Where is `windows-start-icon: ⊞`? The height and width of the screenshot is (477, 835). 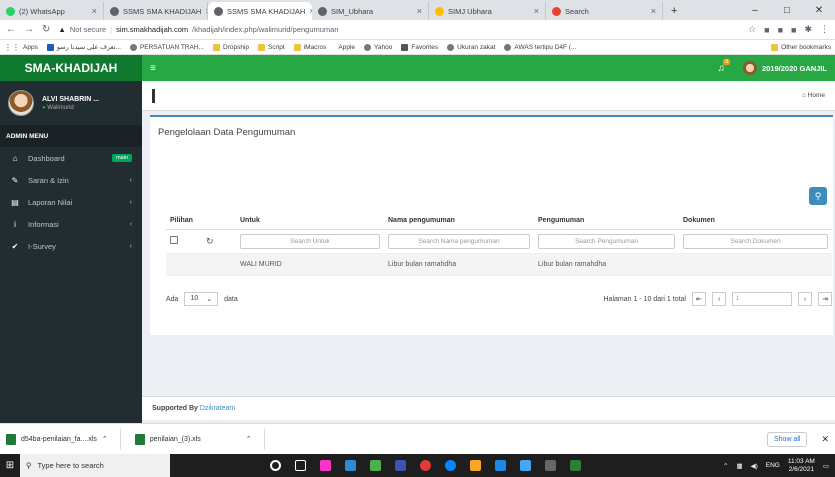
windows-start-icon: ⊞ is located at coordinates (10, 465).